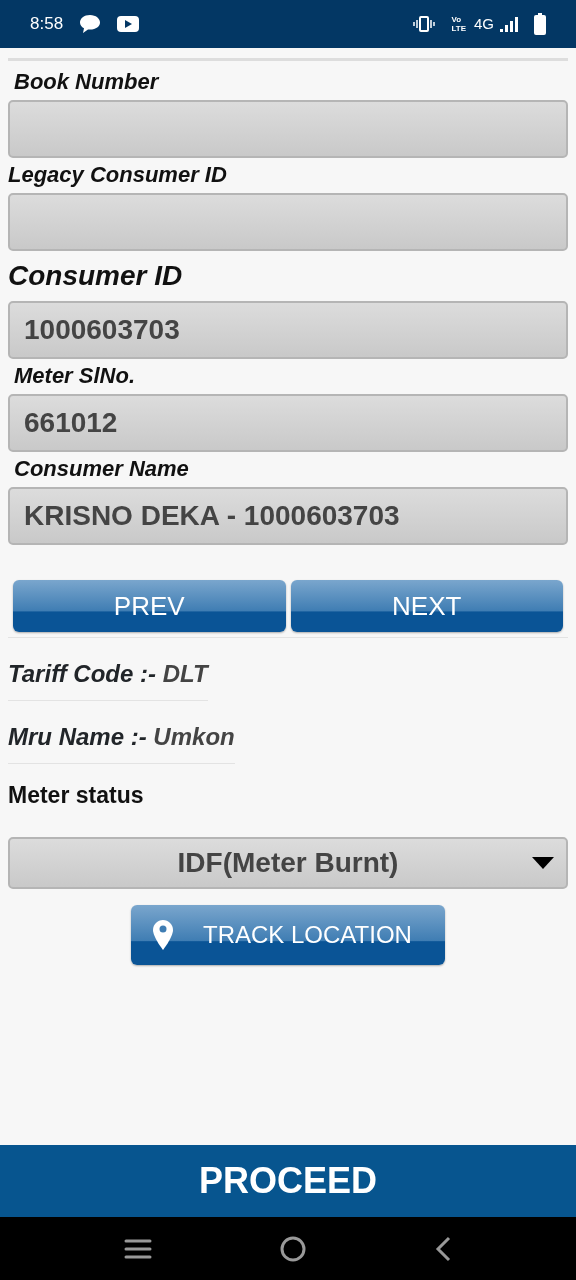 The height and width of the screenshot is (1280, 576). I want to click on field-label: Legacy Consumer ID, so click(118, 175).